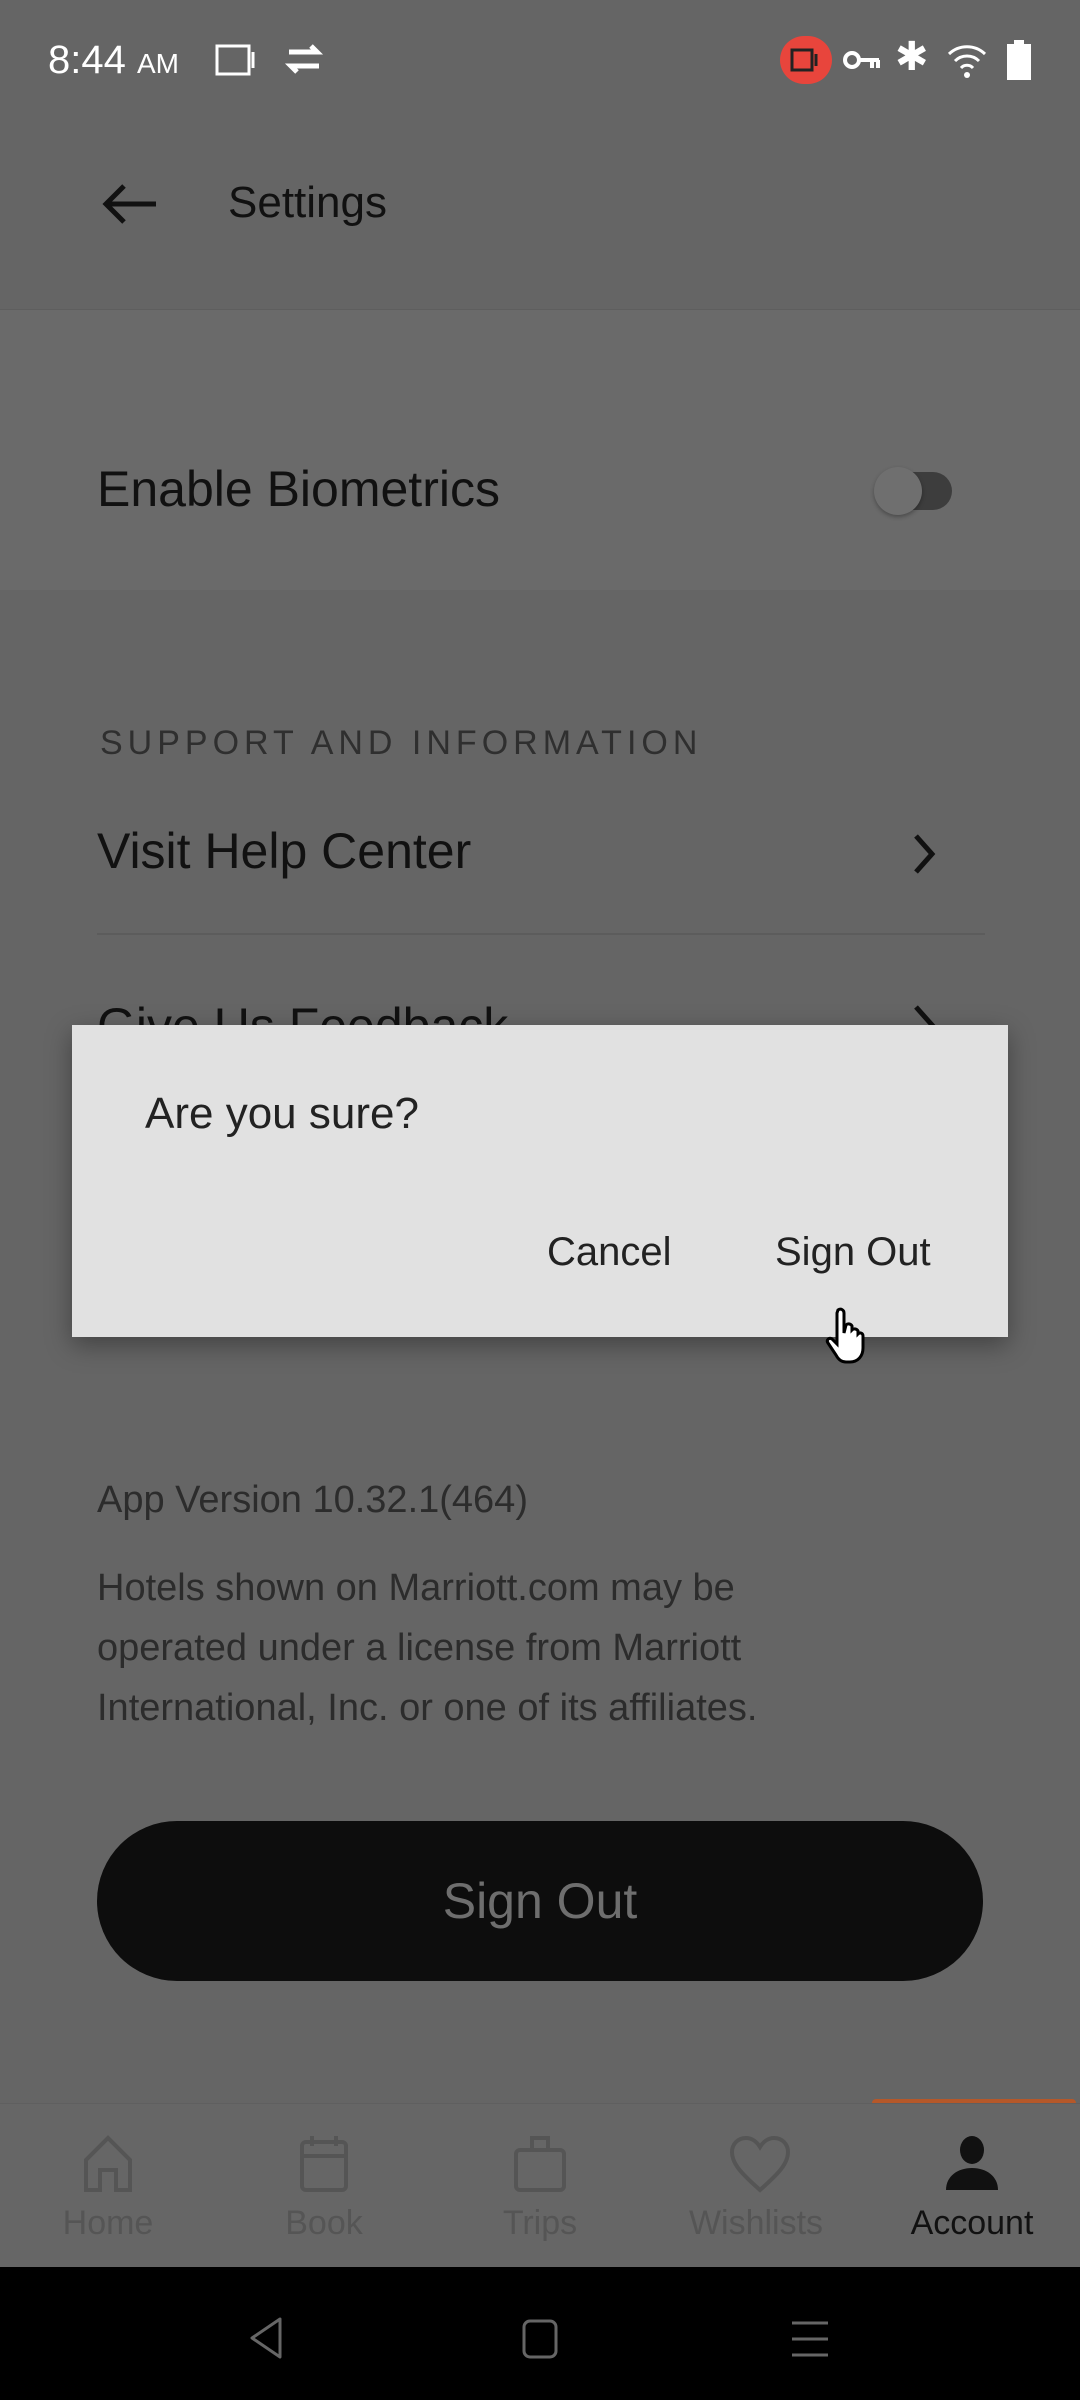 Image resolution: width=1080 pixels, height=2400 pixels. What do you see at coordinates (760, 2164) in the screenshot?
I see `heart-icon` at bounding box center [760, 2164].